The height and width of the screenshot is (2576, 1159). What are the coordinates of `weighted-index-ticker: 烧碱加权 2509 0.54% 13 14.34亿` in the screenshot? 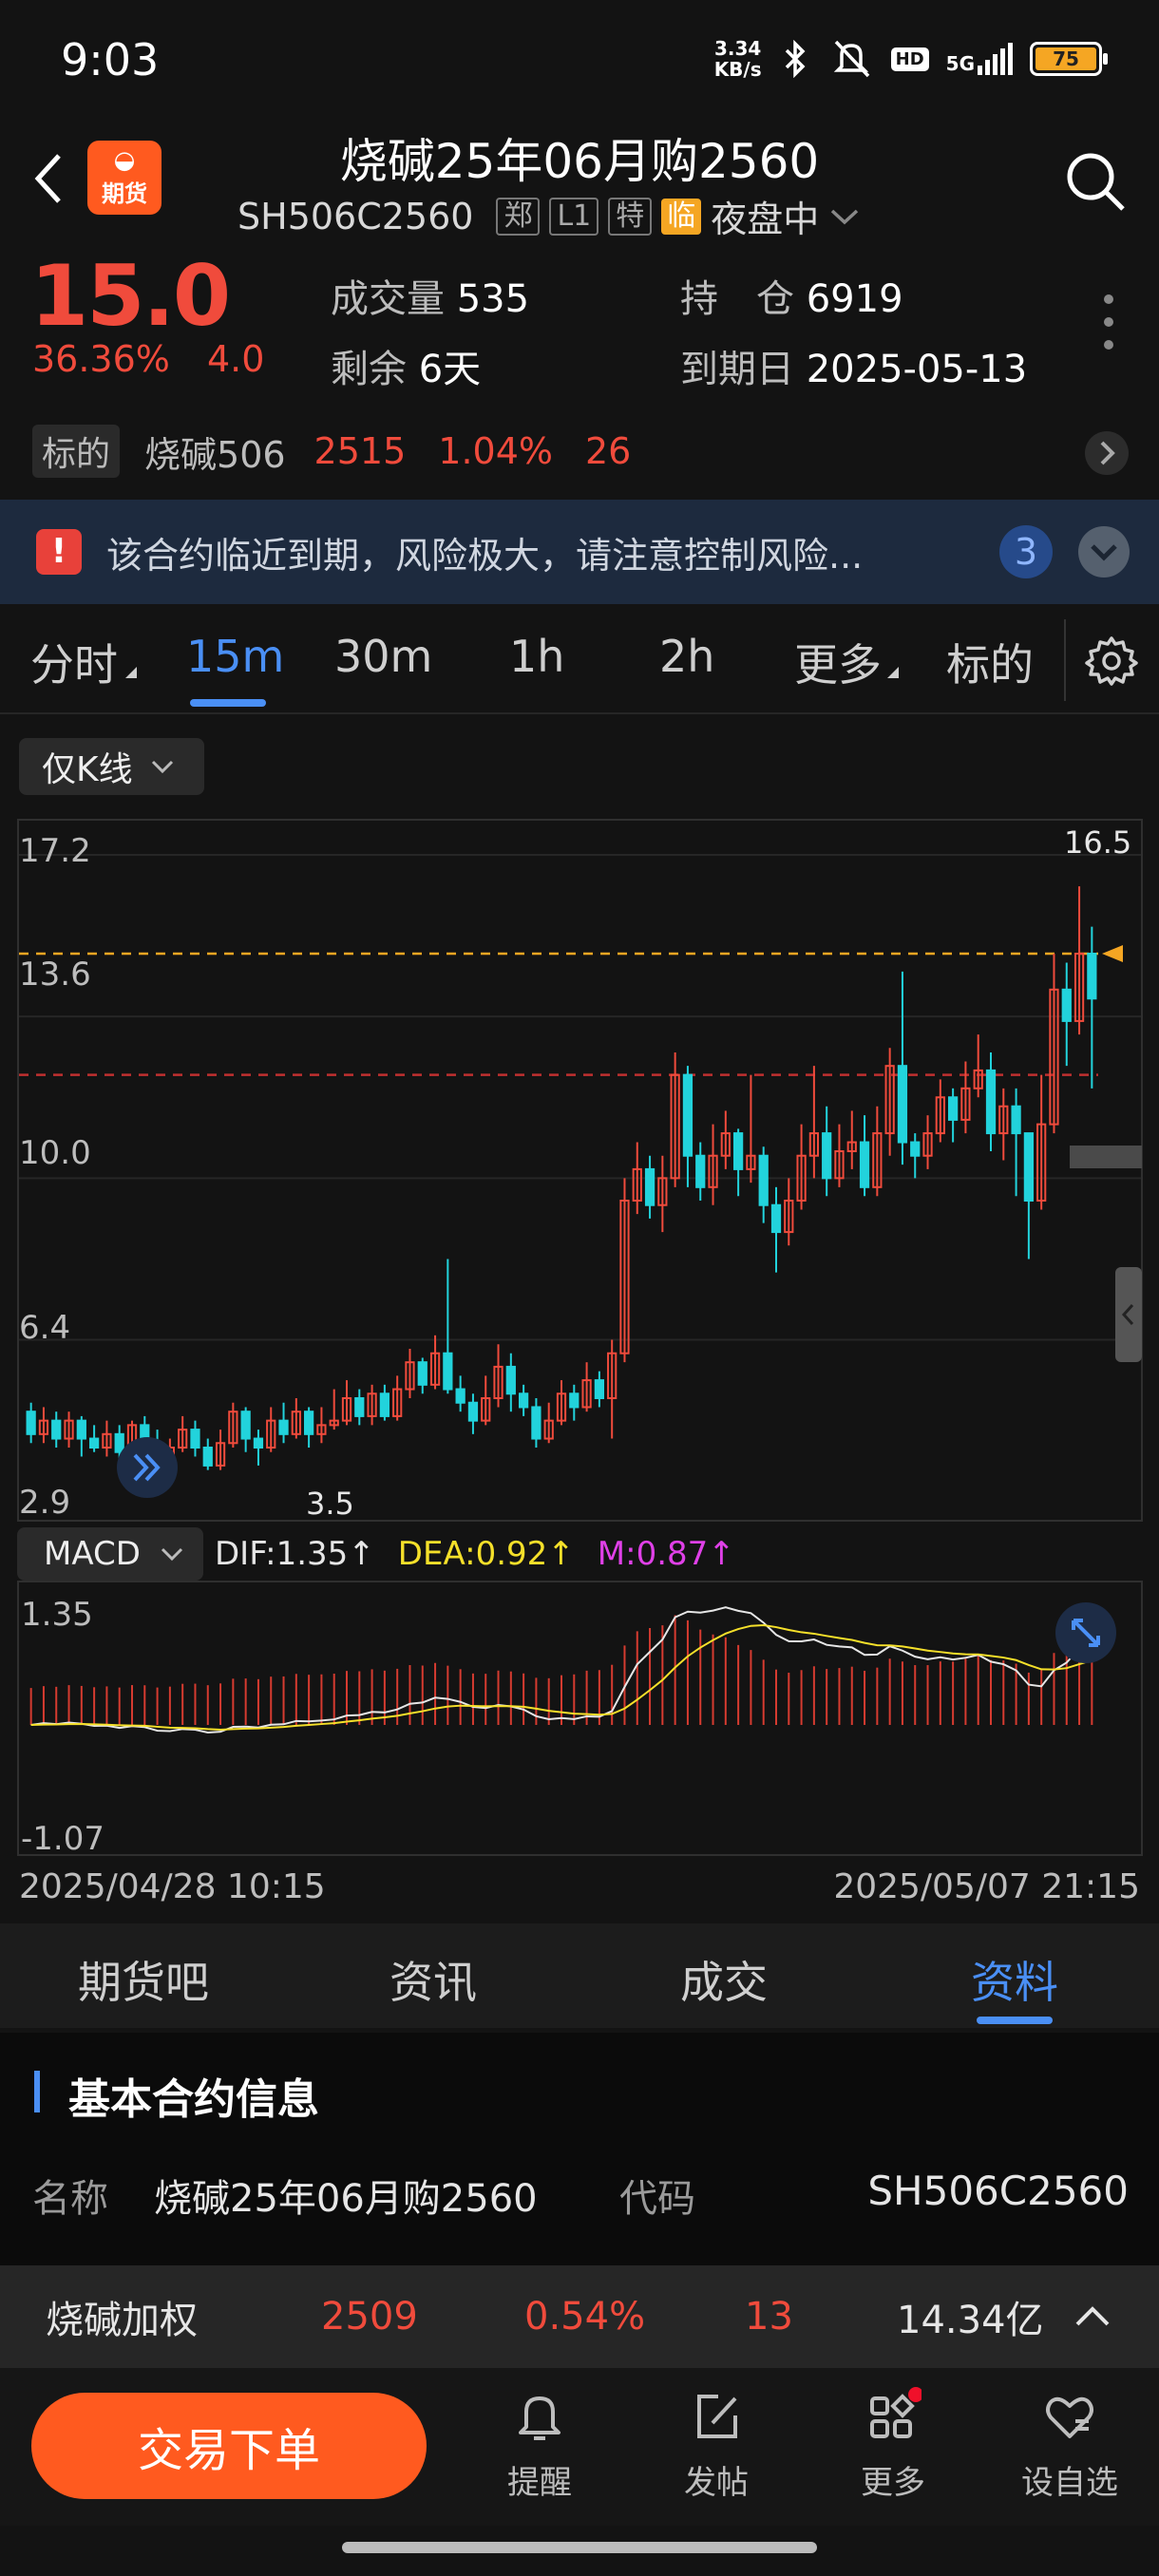 It's located at (579, 2316).